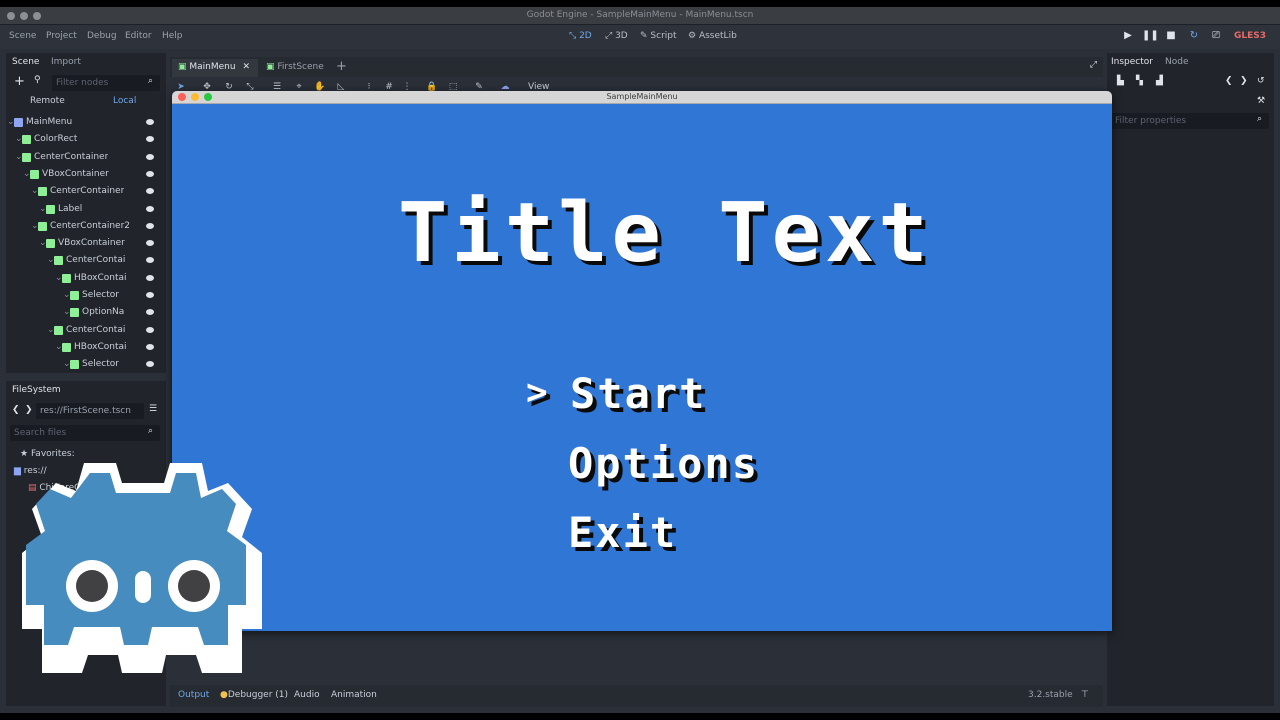 Image resolution: width=1280 pixels, height=720 pixels. I want to click on play-custom-button: ⎚, so click(1216, 37).